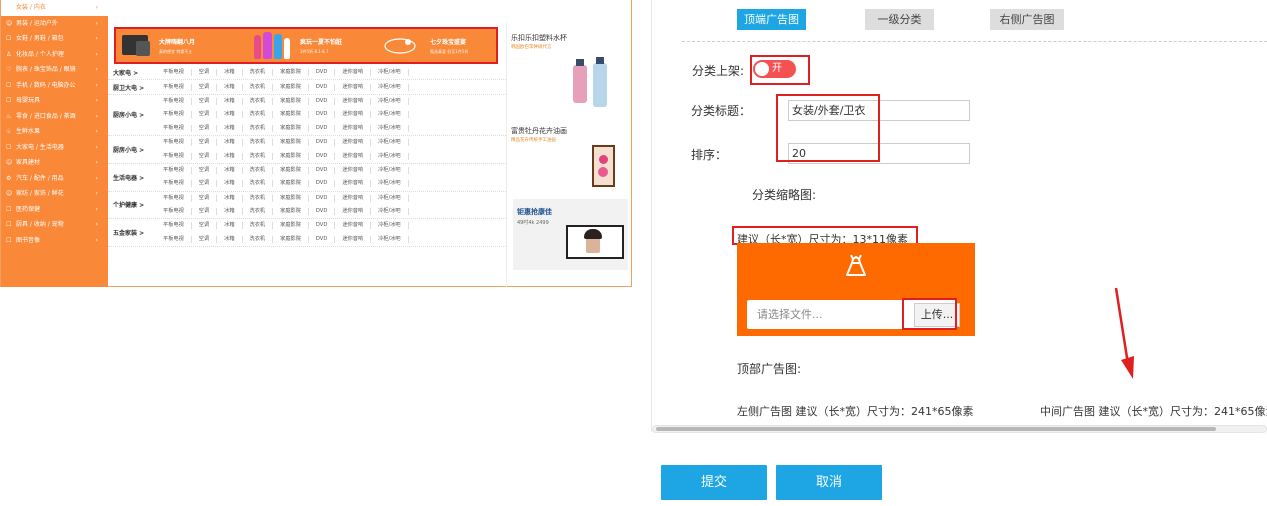 The image size is (1267, 506). I want to click on horizontal-scrollbar, so click(959, 429).